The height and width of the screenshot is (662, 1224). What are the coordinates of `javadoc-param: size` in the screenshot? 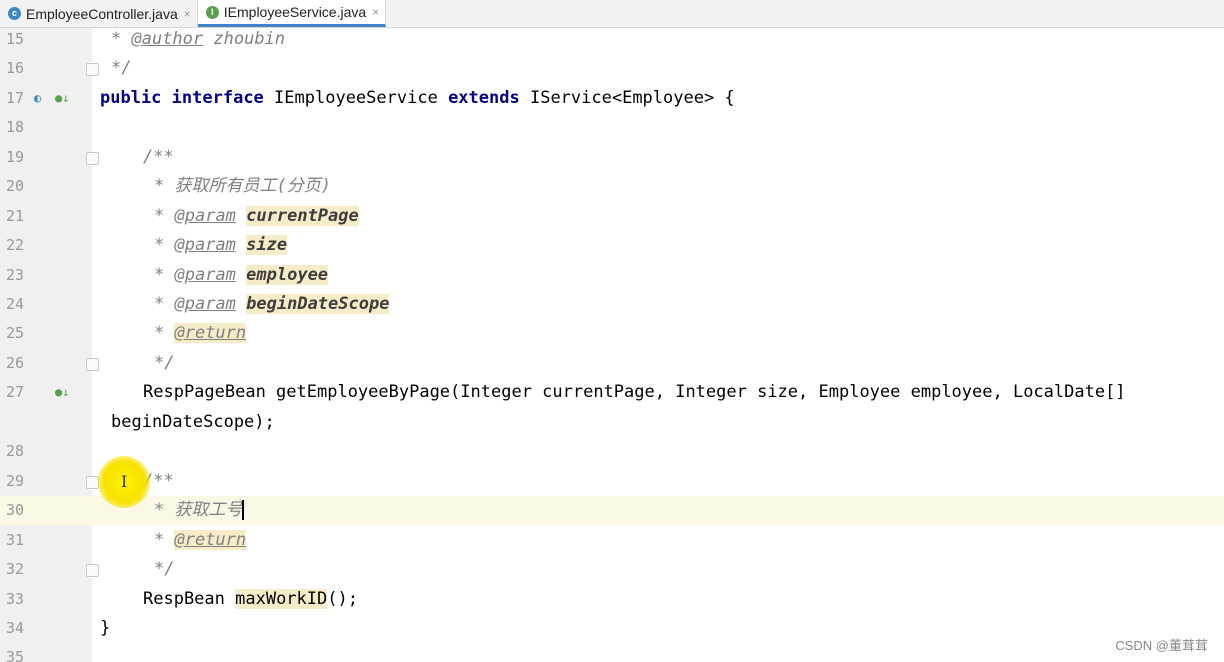 It's located at (267, 245).